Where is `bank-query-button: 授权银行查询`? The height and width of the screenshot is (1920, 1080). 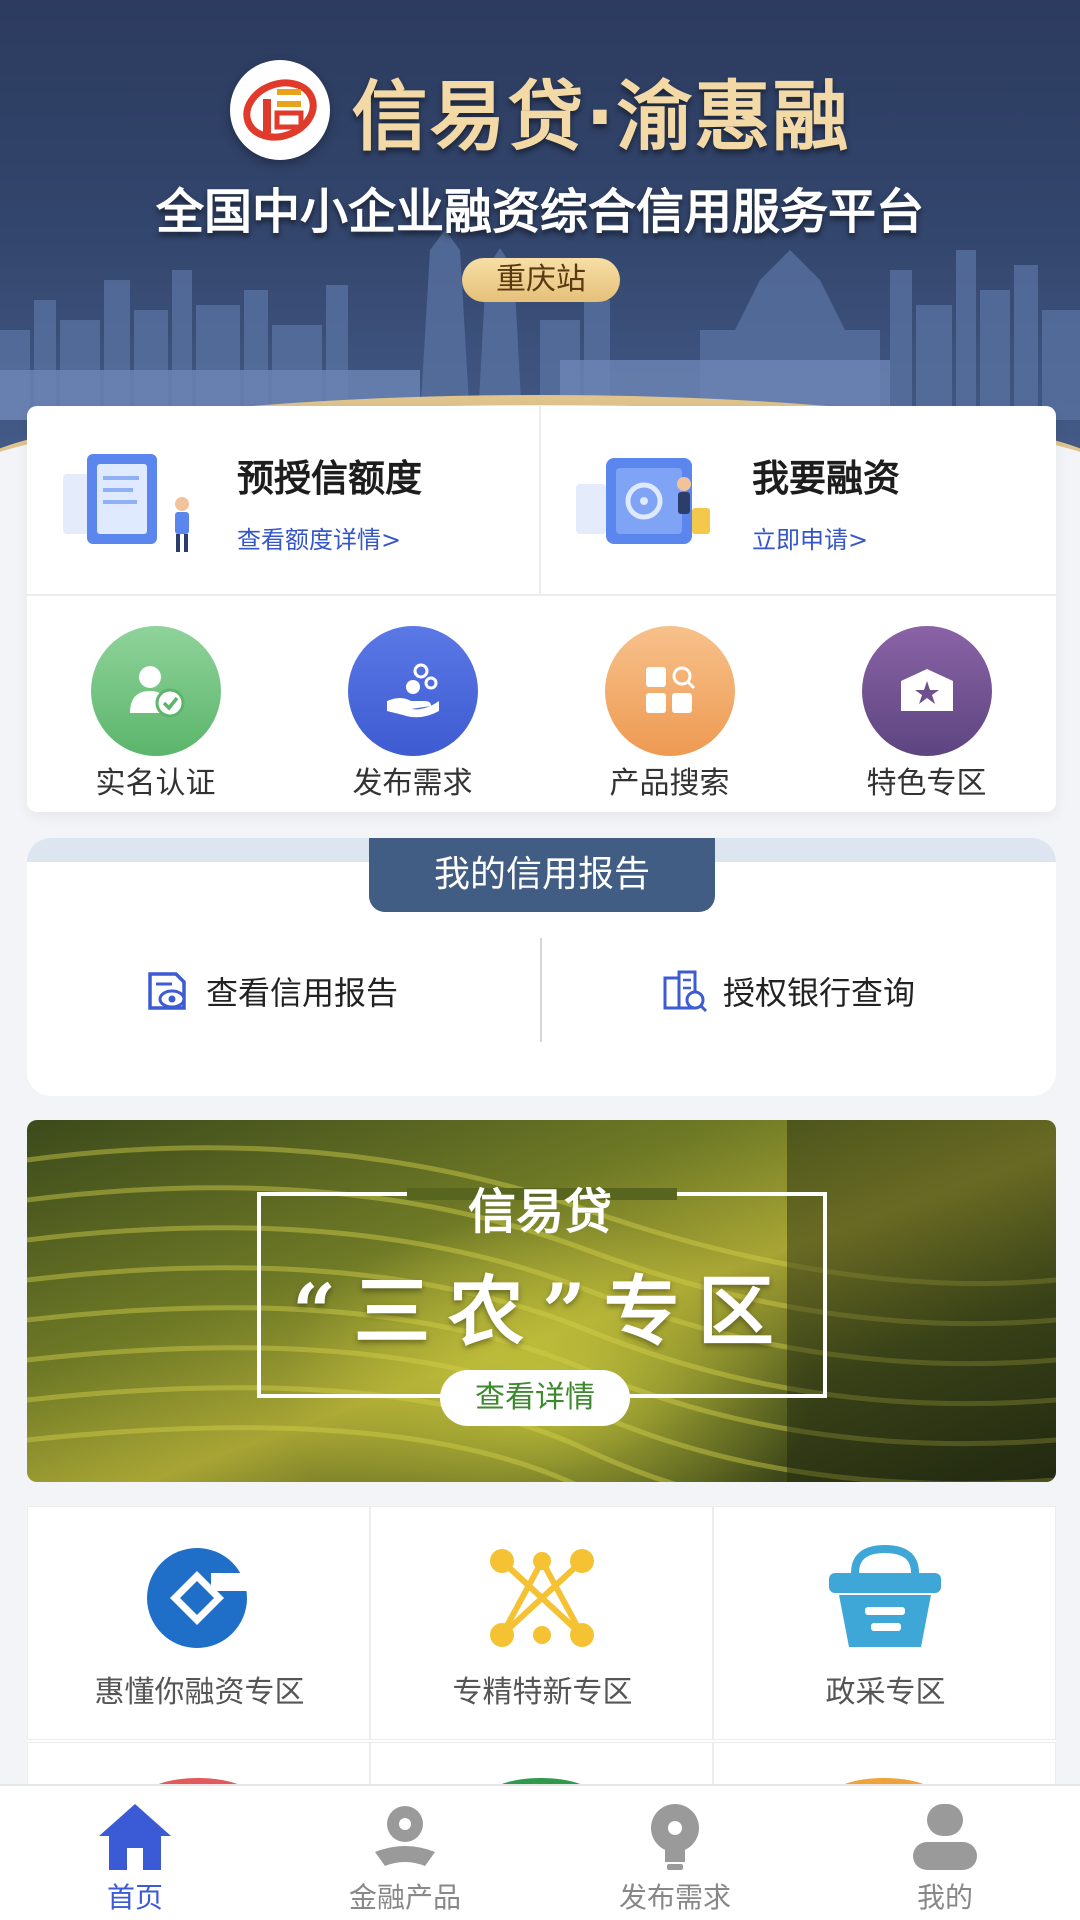 bank-query-button: 授权银行查询 is located at coordinates (787, 991).